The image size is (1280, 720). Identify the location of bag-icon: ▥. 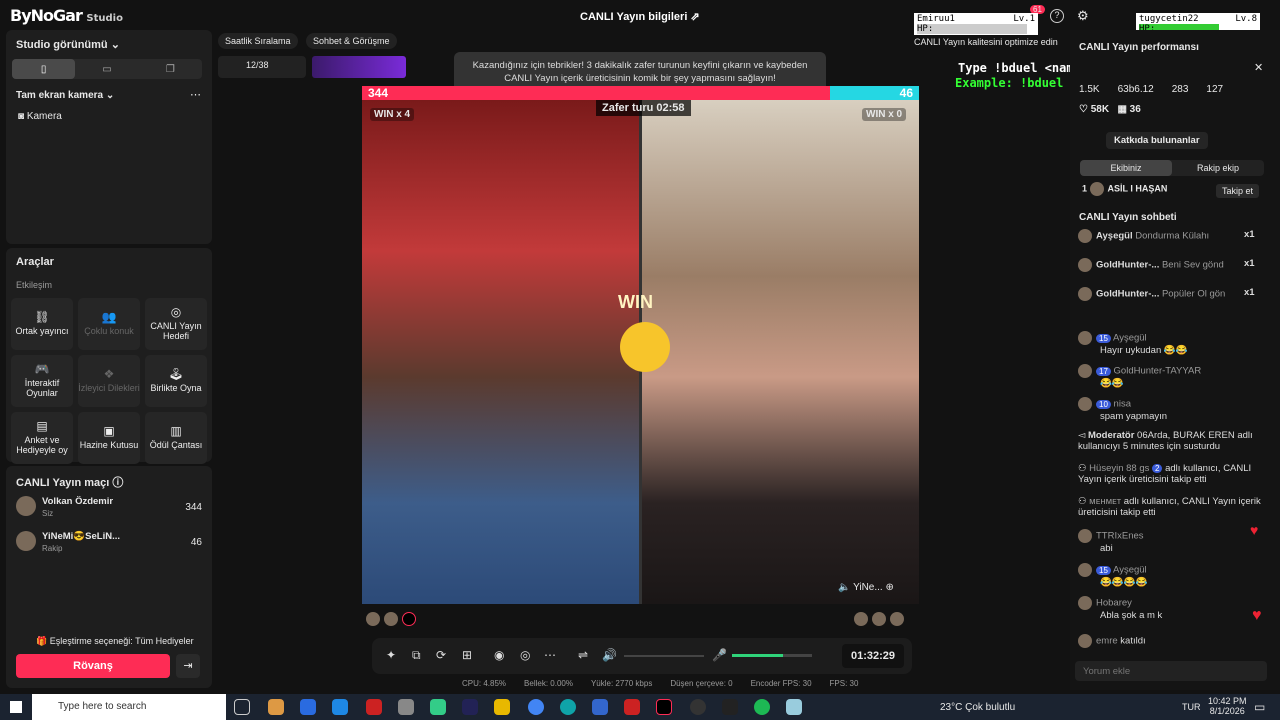
(176, 431).